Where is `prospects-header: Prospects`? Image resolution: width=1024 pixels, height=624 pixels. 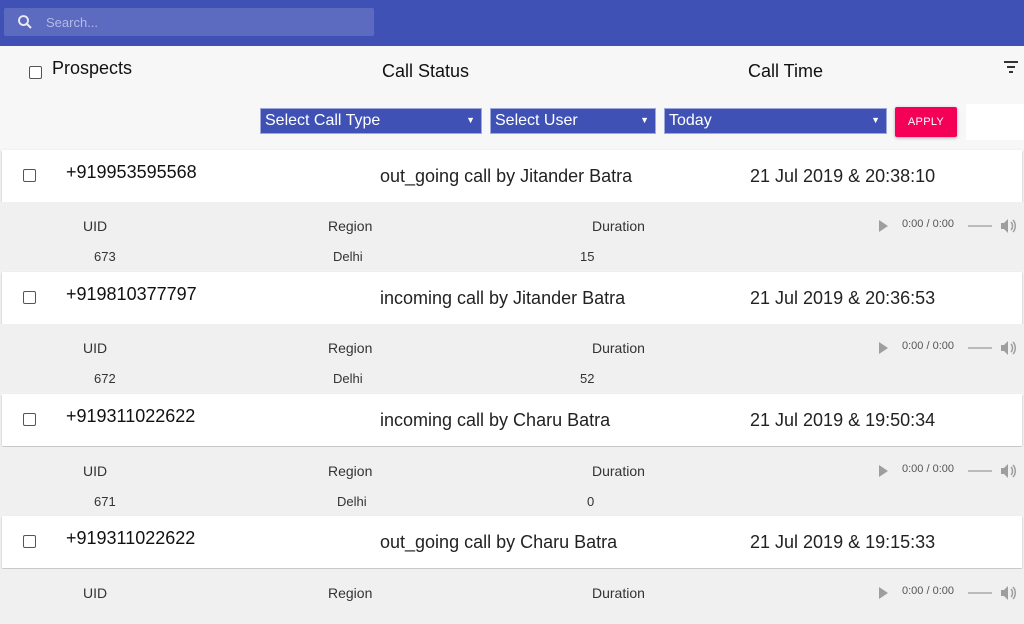 prospects-header: Prospects is located at coordinates (92, 68).